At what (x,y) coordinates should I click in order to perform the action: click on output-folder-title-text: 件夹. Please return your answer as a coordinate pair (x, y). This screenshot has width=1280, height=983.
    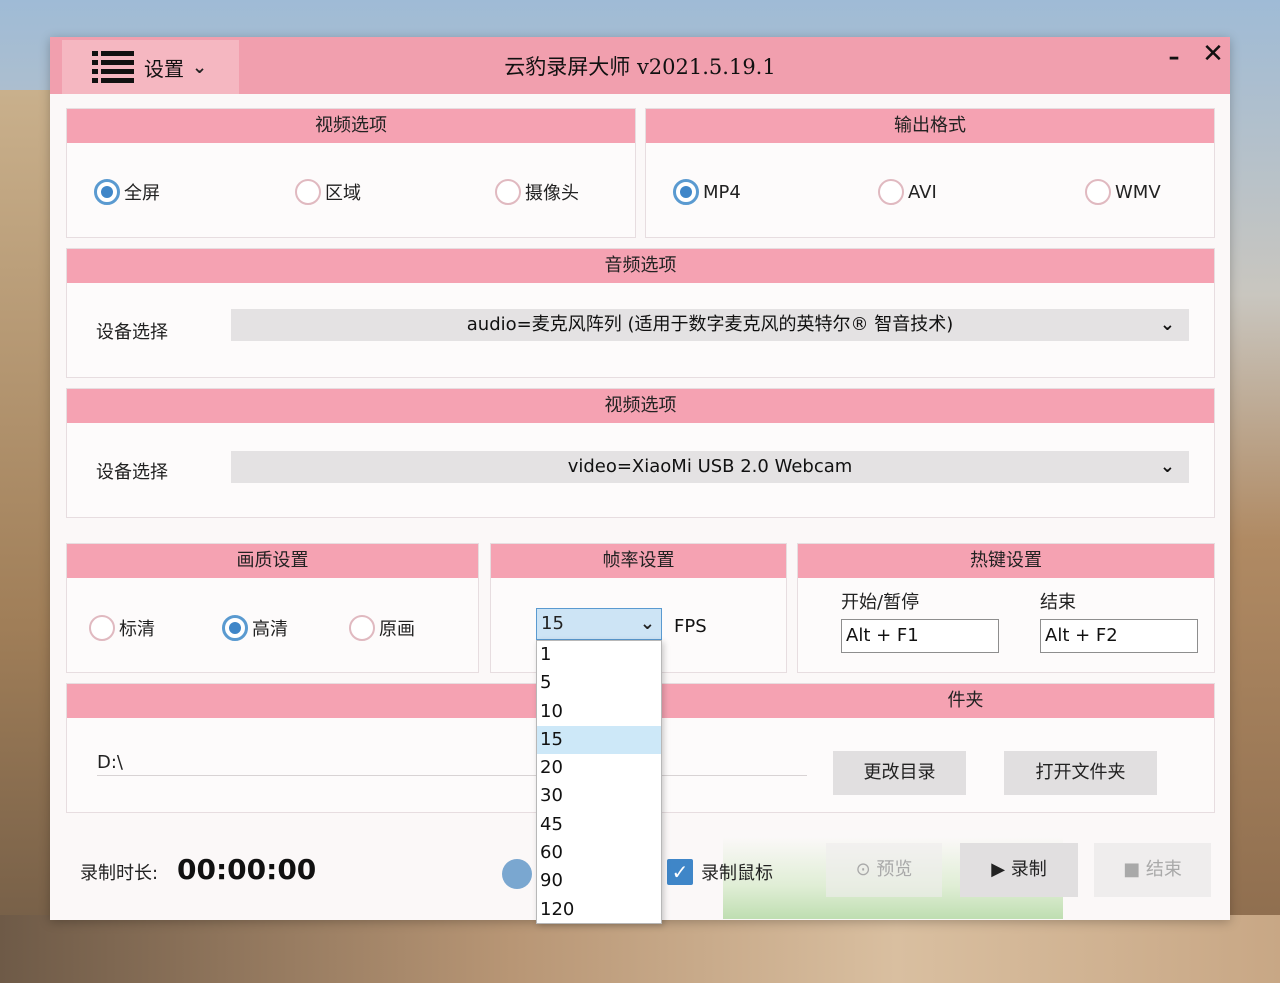
    Looking at the image, I should click on (965, 700).